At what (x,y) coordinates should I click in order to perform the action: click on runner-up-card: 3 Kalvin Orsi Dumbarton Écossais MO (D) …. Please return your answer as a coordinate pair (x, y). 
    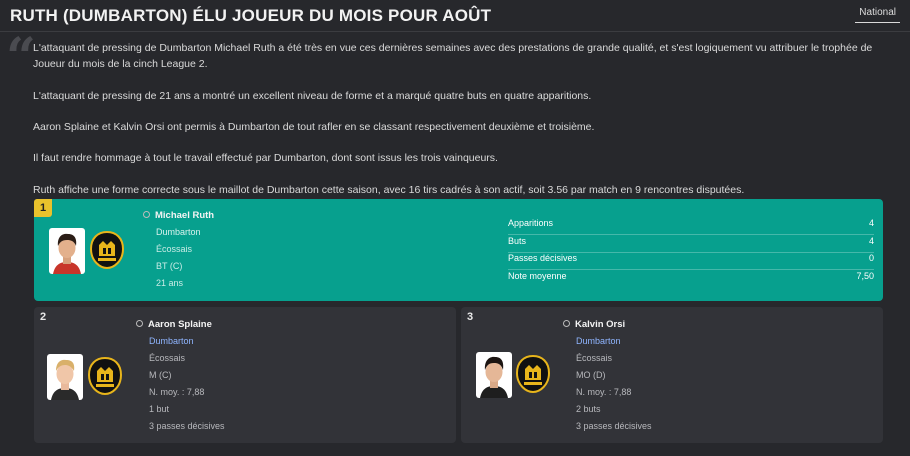
    Looking at the image, I should click on (672, 375).